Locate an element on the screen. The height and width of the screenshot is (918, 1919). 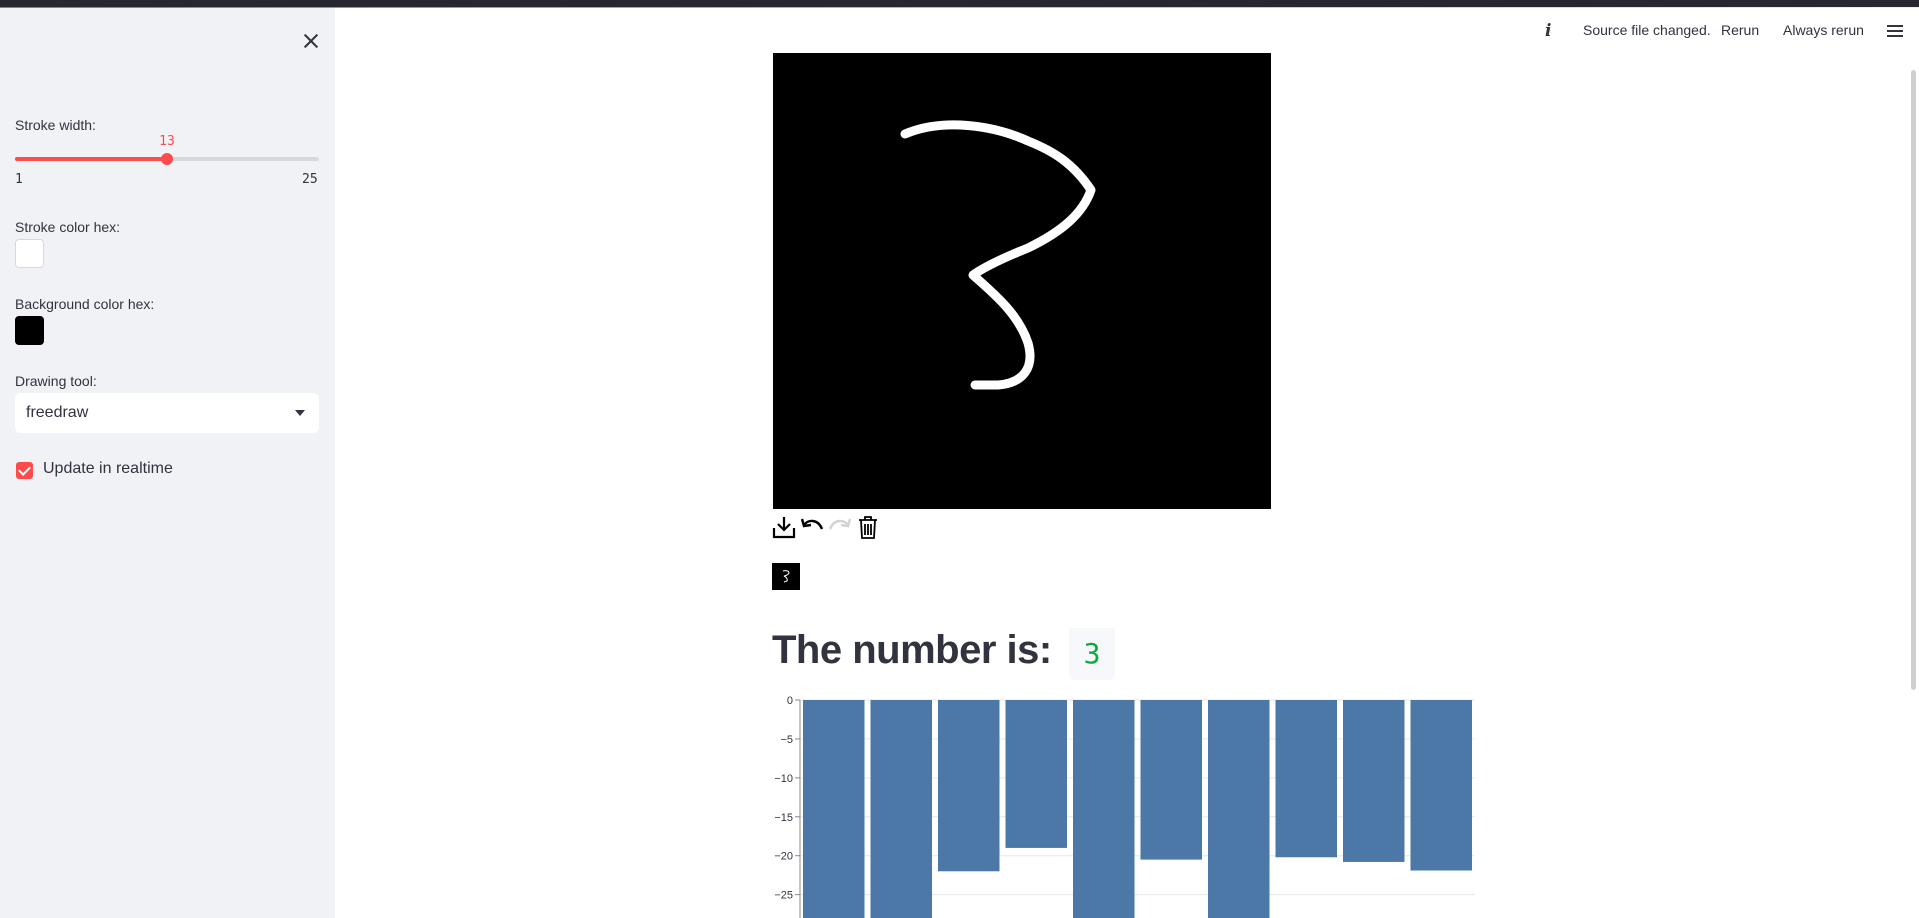
close-sidebar-icon is located at coordinates (311, 41).